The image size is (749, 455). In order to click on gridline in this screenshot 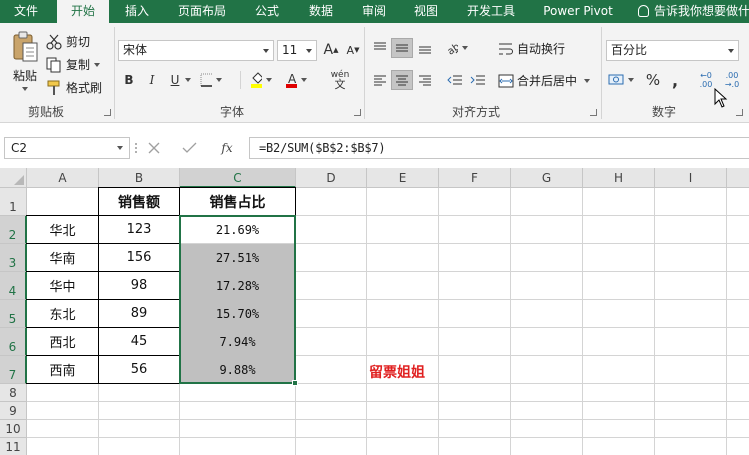, I will do `click(654, 321)`.